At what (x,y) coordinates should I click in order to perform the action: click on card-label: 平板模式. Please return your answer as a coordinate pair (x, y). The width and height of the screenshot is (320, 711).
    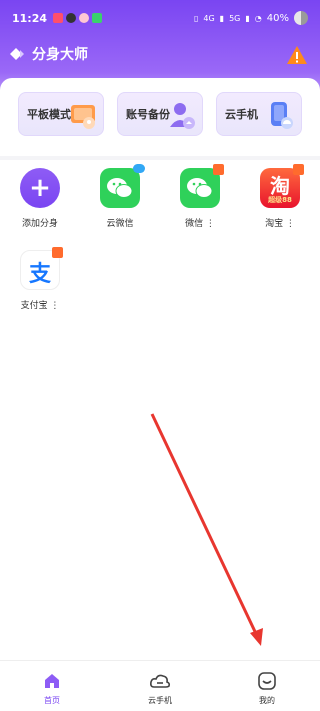
    Looking at the image, I should click on (49, 114).